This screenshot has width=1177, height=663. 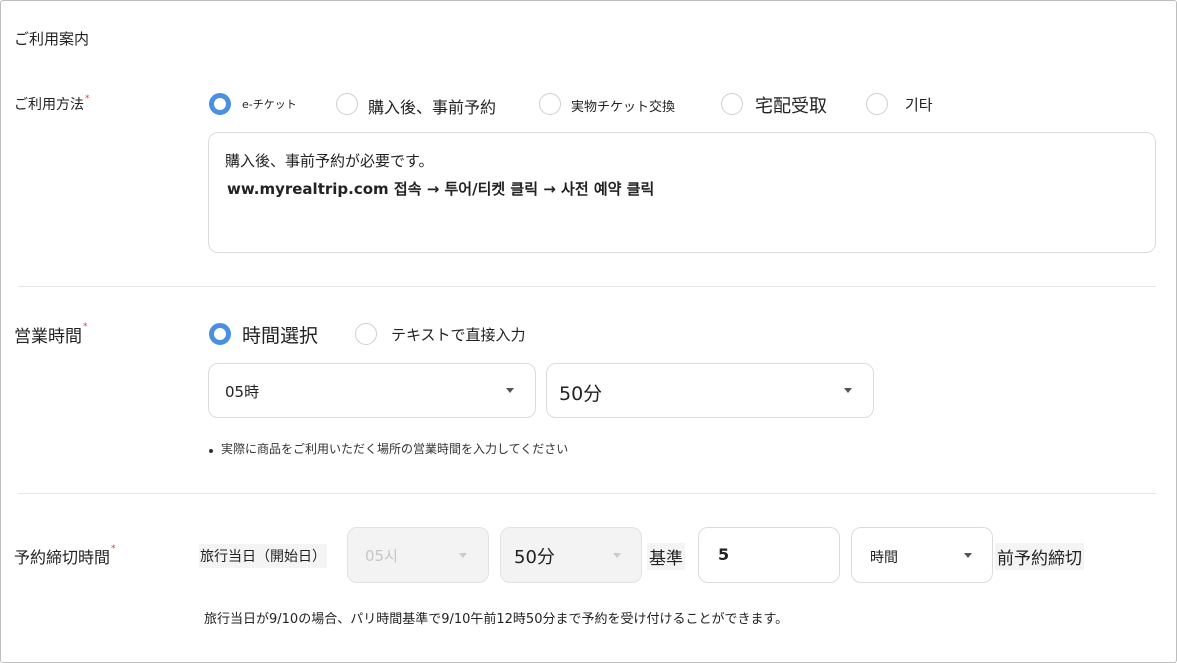 What do you see at coordinates (550, 104) in the screenshot?
I see `radio-physical-ticket` at bounding box center [550, 104].